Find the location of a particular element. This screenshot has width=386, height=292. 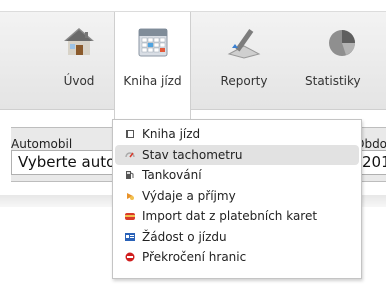

book-icon is located at coordinates (130, 134).